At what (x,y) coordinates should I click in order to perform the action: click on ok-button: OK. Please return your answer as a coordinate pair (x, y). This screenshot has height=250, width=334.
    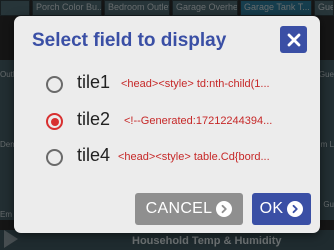
    Looking at the image, I should click on (281, 209).